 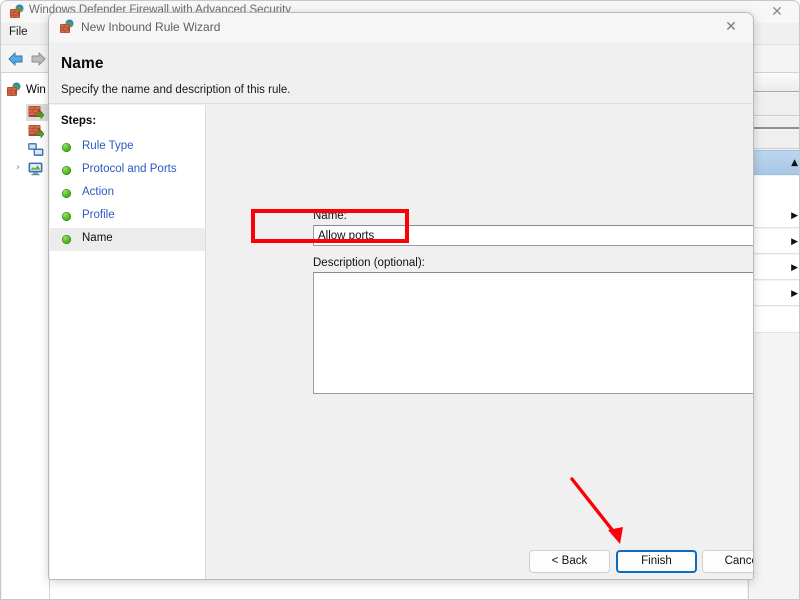 What do you see at coordinates (38, 59) in the screenshot?
I see `forward-arrow-icon` at bounding box center [38, 59].